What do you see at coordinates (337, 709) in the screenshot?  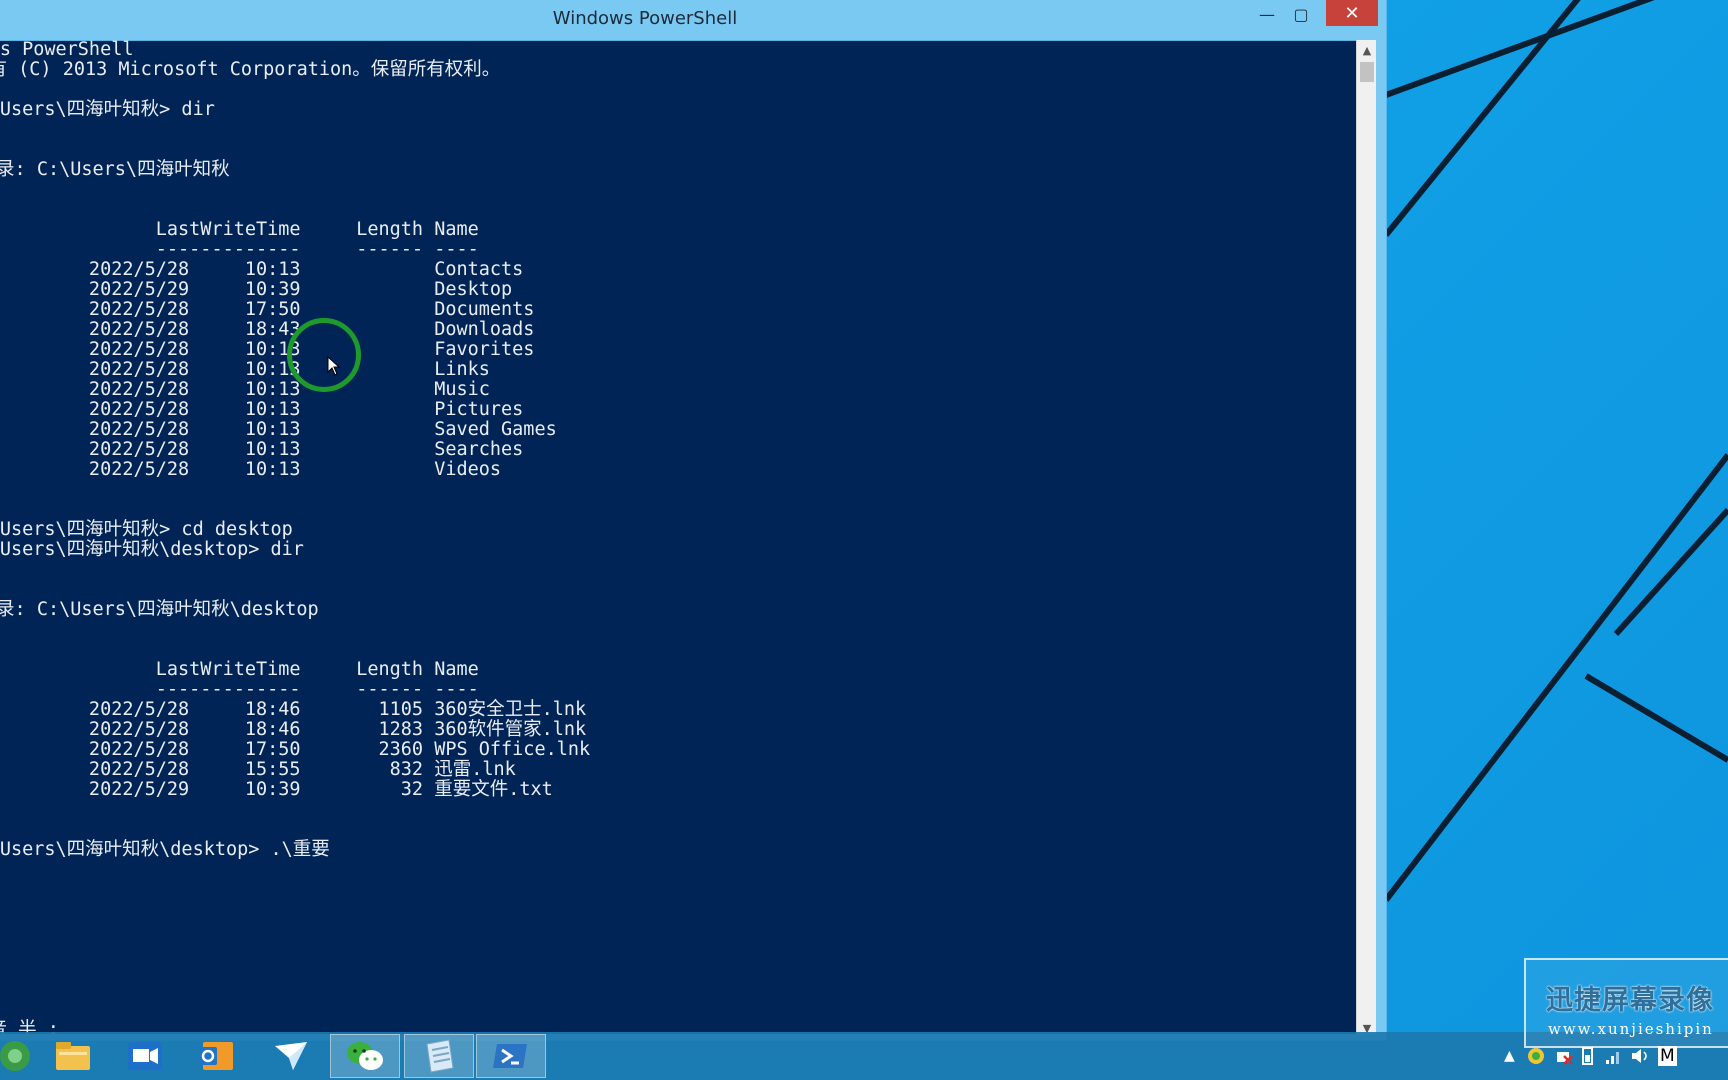 I see `console-line: -a--- 2022/5/28 18:46 1105 360安全卫士.lnk` at bounding box center [337, 709].